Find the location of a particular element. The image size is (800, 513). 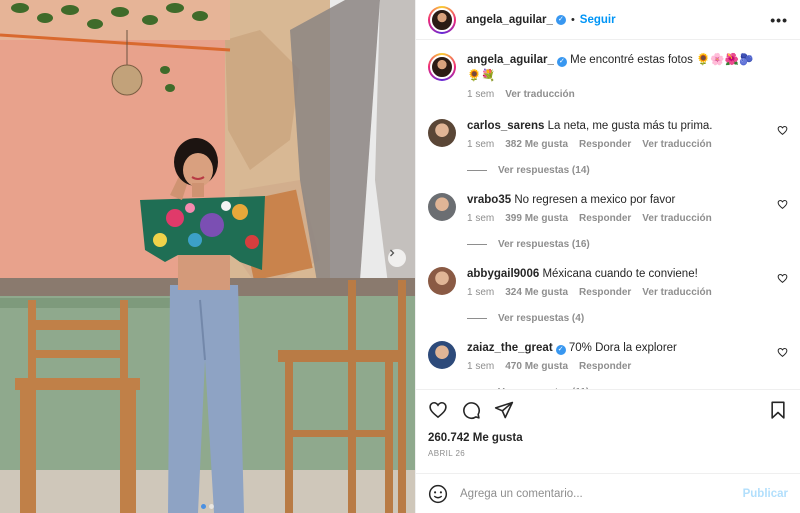

comment-like-count: 470 Me gusta is located at coordinates (536, 366).